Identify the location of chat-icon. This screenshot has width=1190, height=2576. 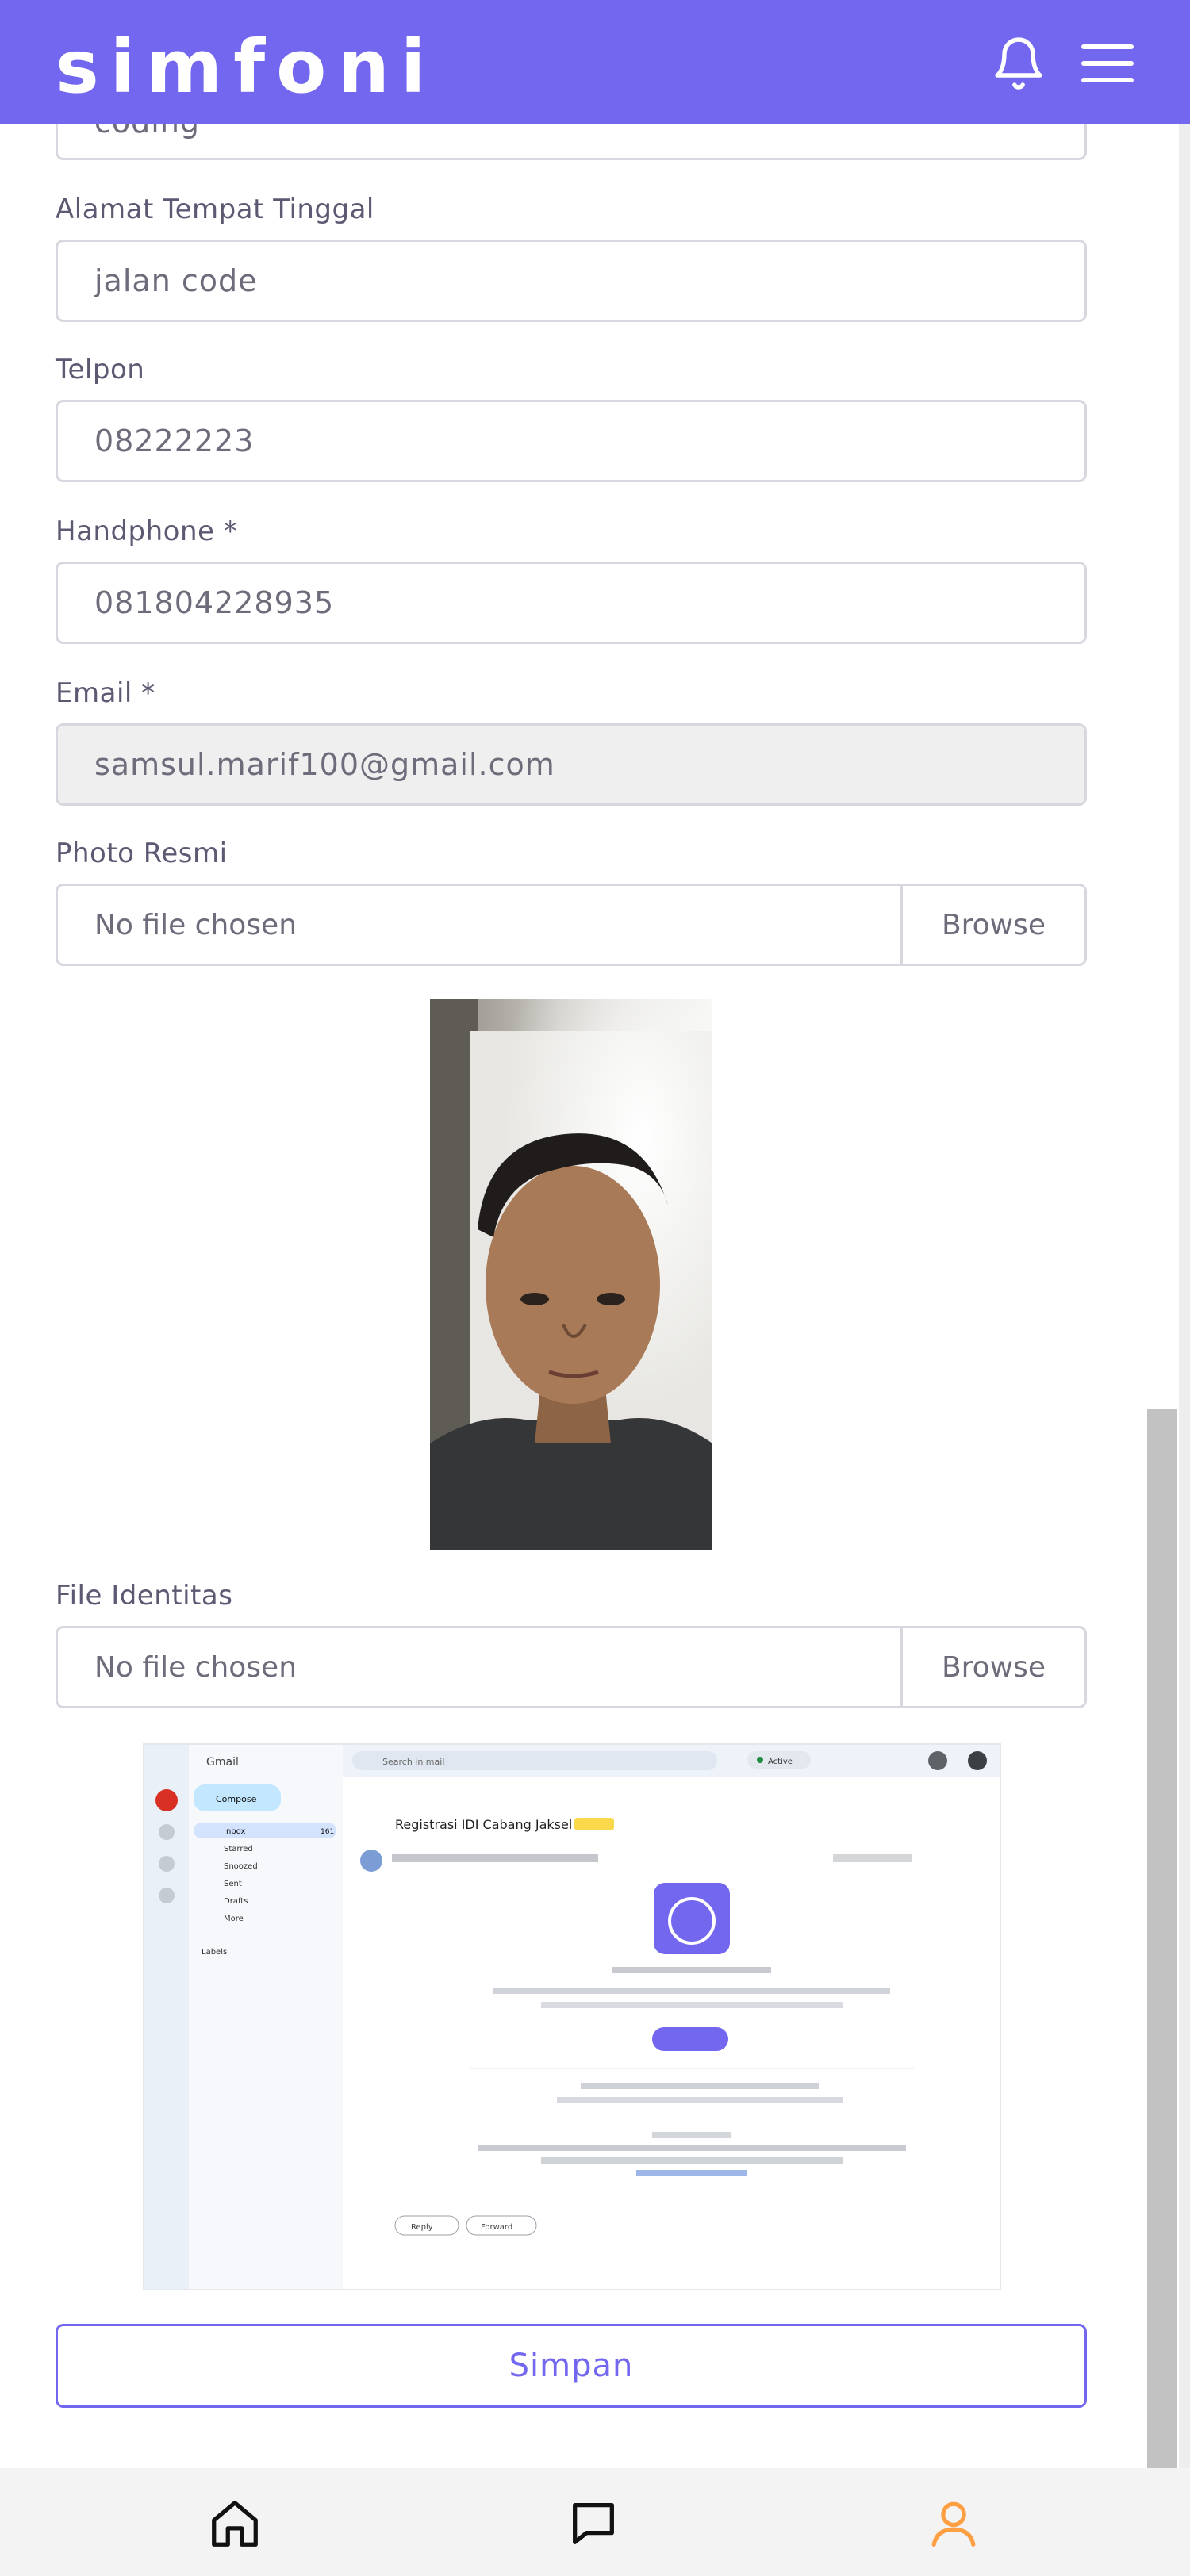
(593, 2523).